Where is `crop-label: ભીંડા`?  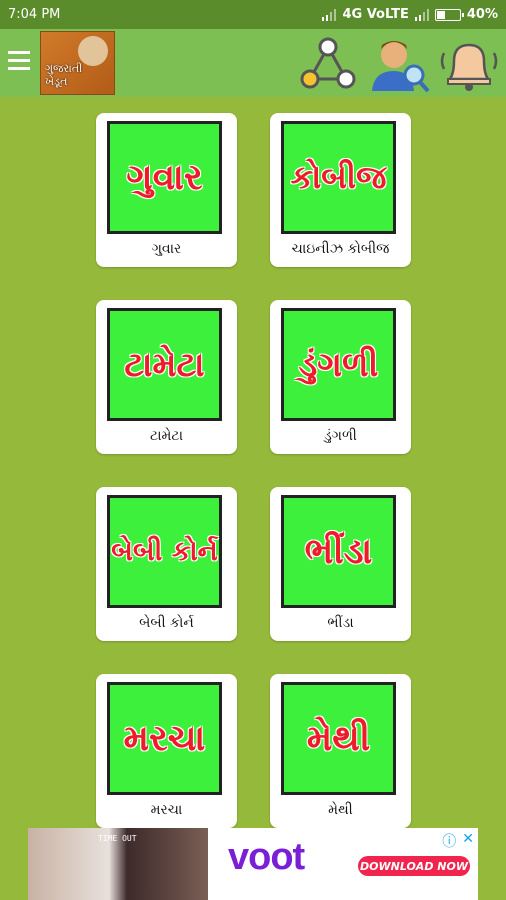 crop-label: ભીંડા is located at coordinates (340, 623).